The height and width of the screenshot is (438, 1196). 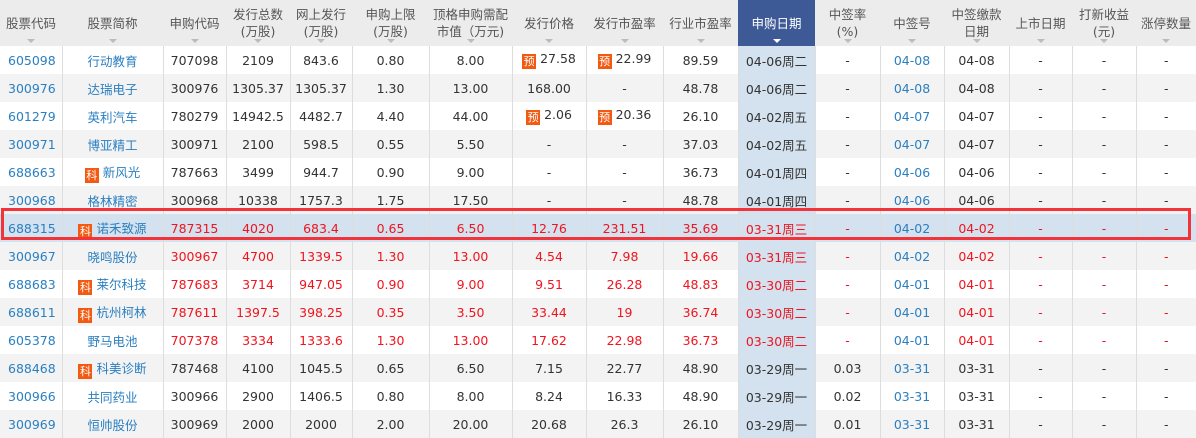 I want to click on stock-name-value: 莱尔科技, so click(x=121, y=284).